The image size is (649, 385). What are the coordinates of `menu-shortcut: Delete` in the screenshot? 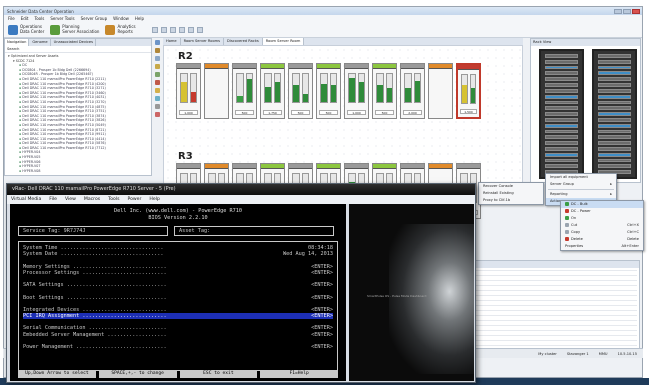 It's located at (633, 239).